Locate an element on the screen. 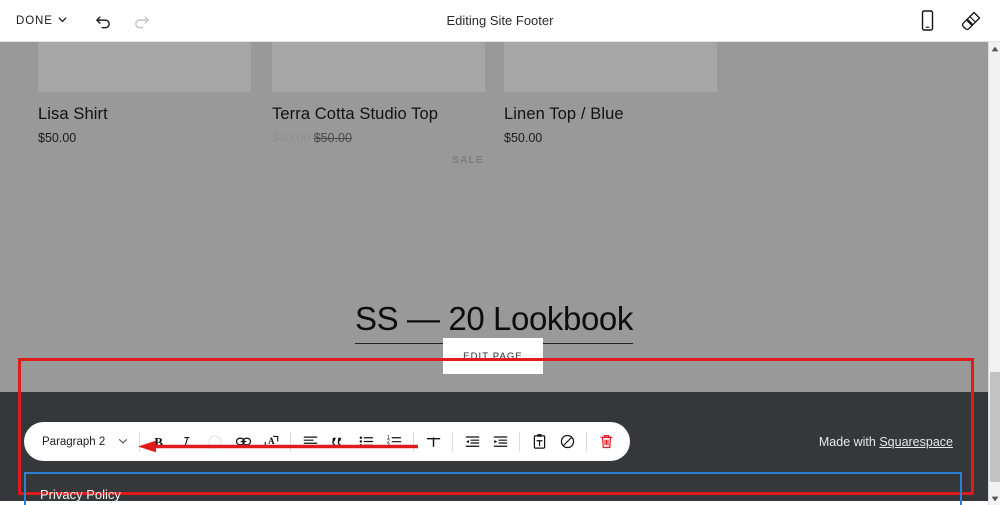 This screenshot has height=505, width=1000. redo-icon is located at coordinates (142, 21).